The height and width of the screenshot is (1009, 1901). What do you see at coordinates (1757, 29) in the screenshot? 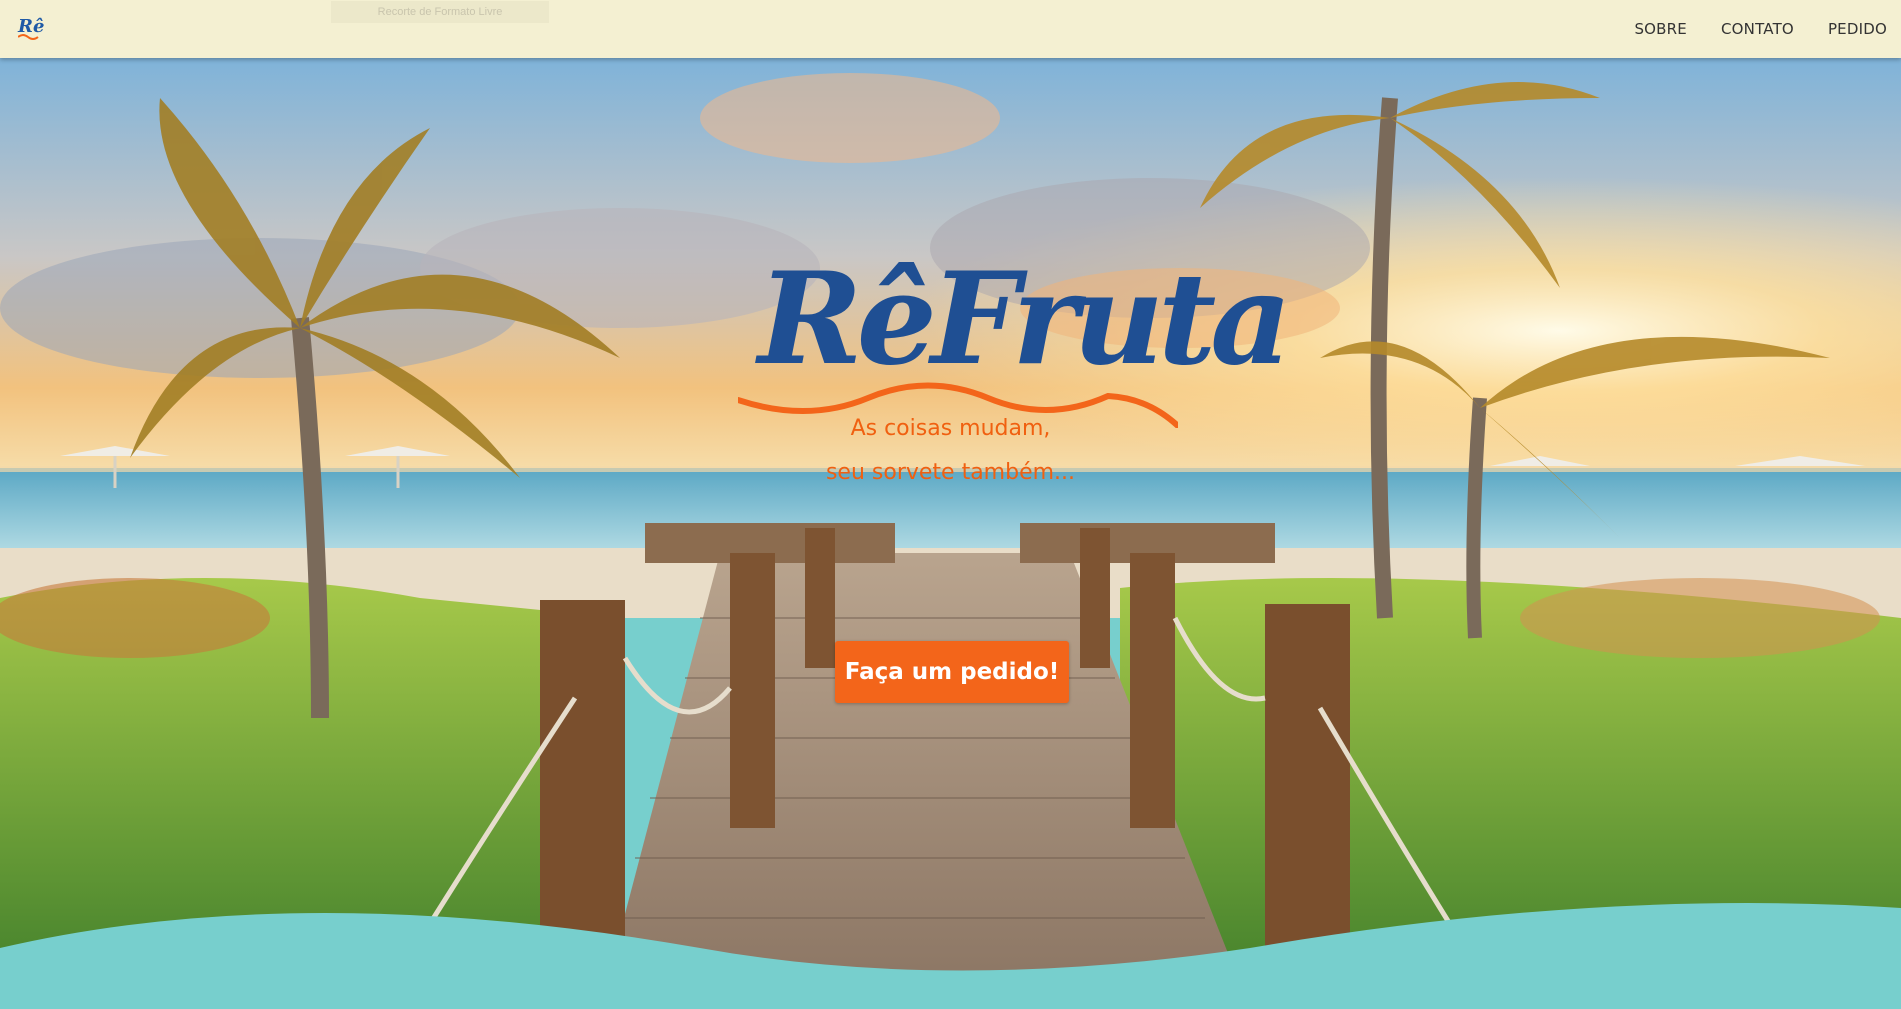
I see `nav-link-contato: CONTATO` at bounding box center [1757, 29].